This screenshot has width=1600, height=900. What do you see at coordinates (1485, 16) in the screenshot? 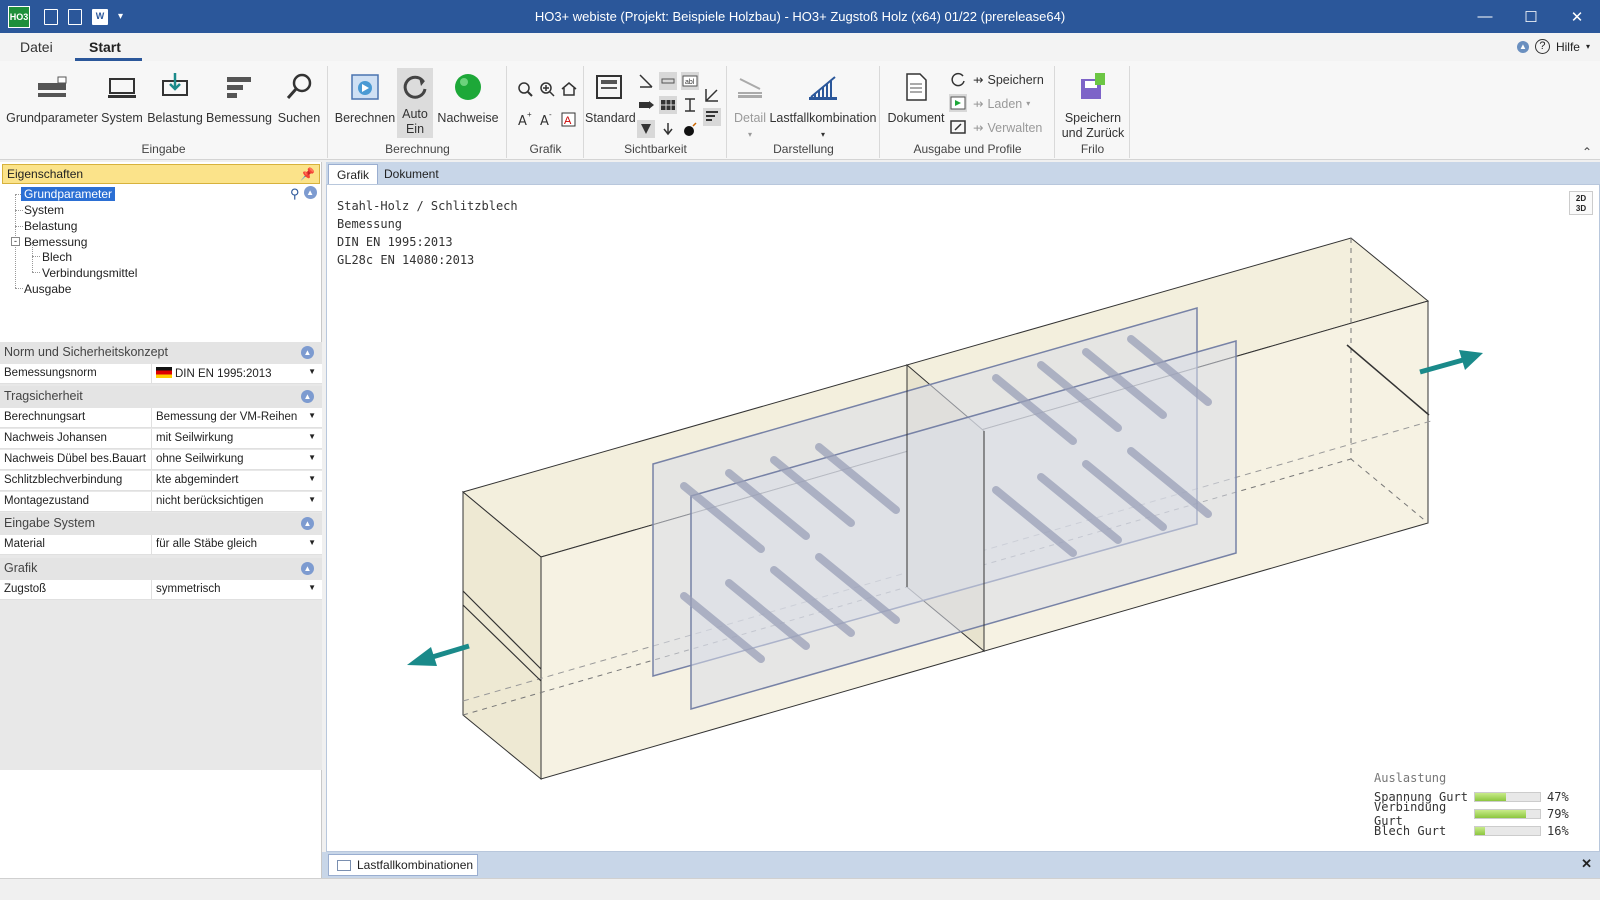
I see `minimize-button: —` at bounding box center [1485, 16].